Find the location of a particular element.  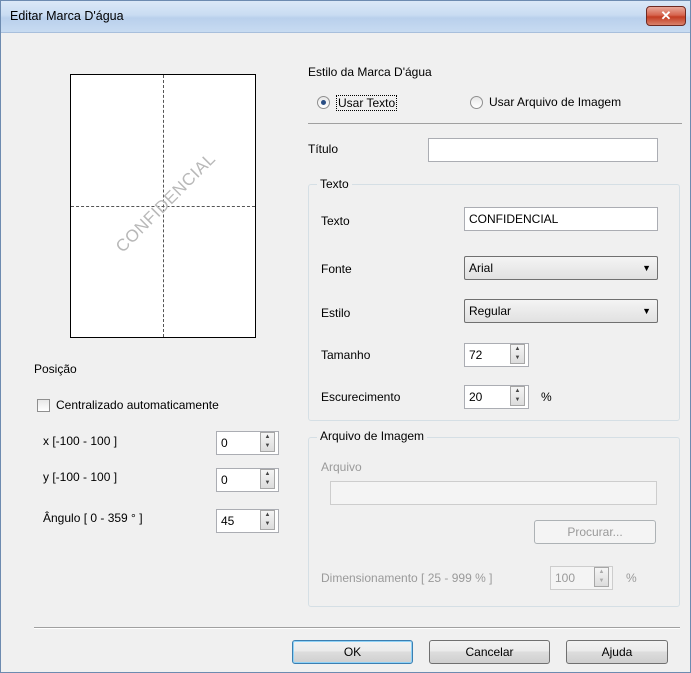

angle-spinner: 45 ▲ ▼ is located at coordinates (247, 521).